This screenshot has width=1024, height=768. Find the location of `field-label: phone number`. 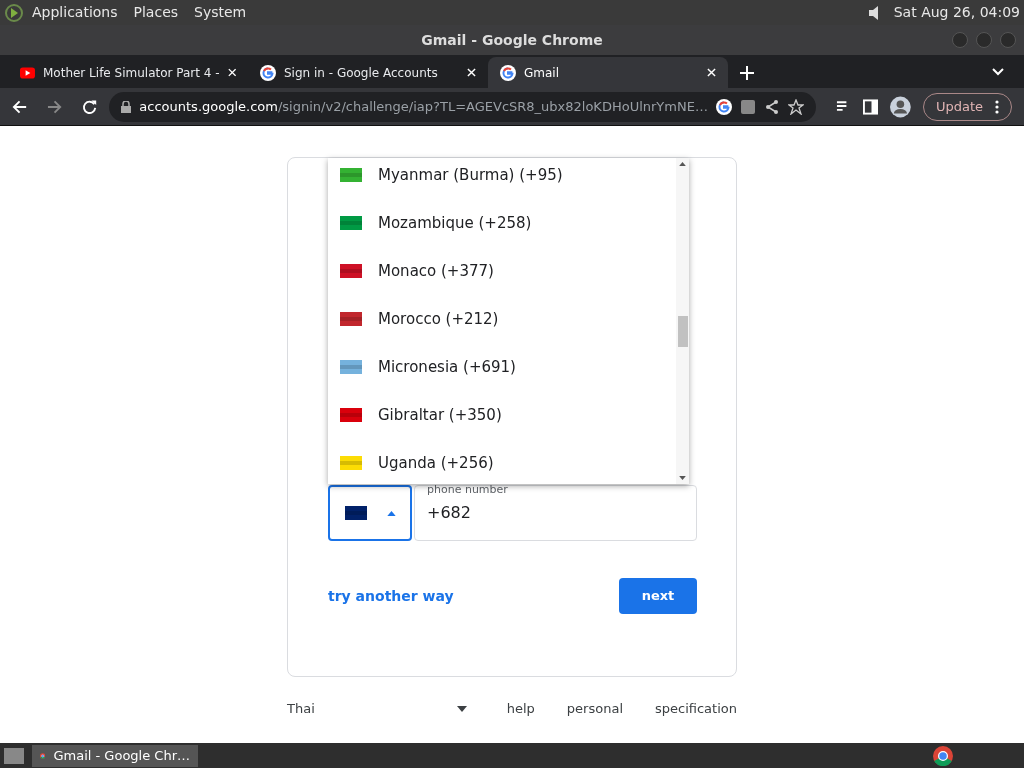

field-label: phone number is located at coordinates (467, 489).